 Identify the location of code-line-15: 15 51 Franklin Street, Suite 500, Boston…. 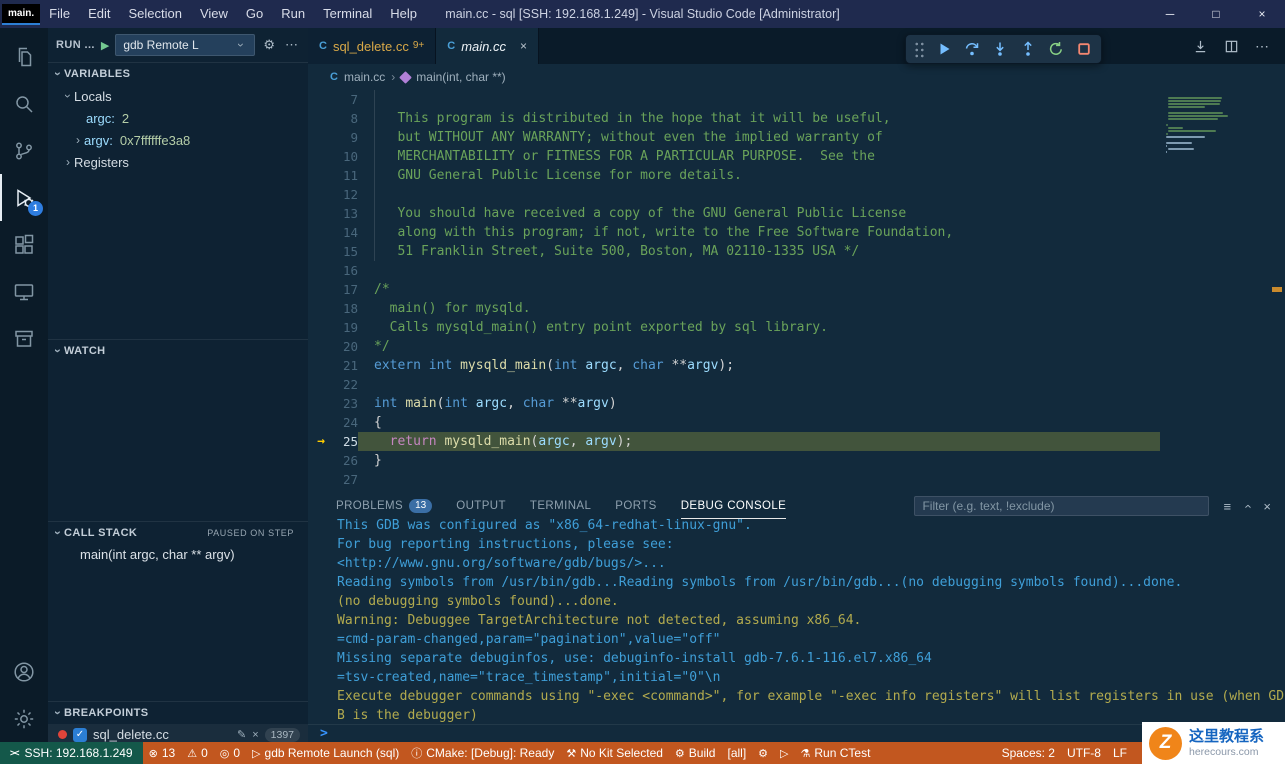
(796, 251).